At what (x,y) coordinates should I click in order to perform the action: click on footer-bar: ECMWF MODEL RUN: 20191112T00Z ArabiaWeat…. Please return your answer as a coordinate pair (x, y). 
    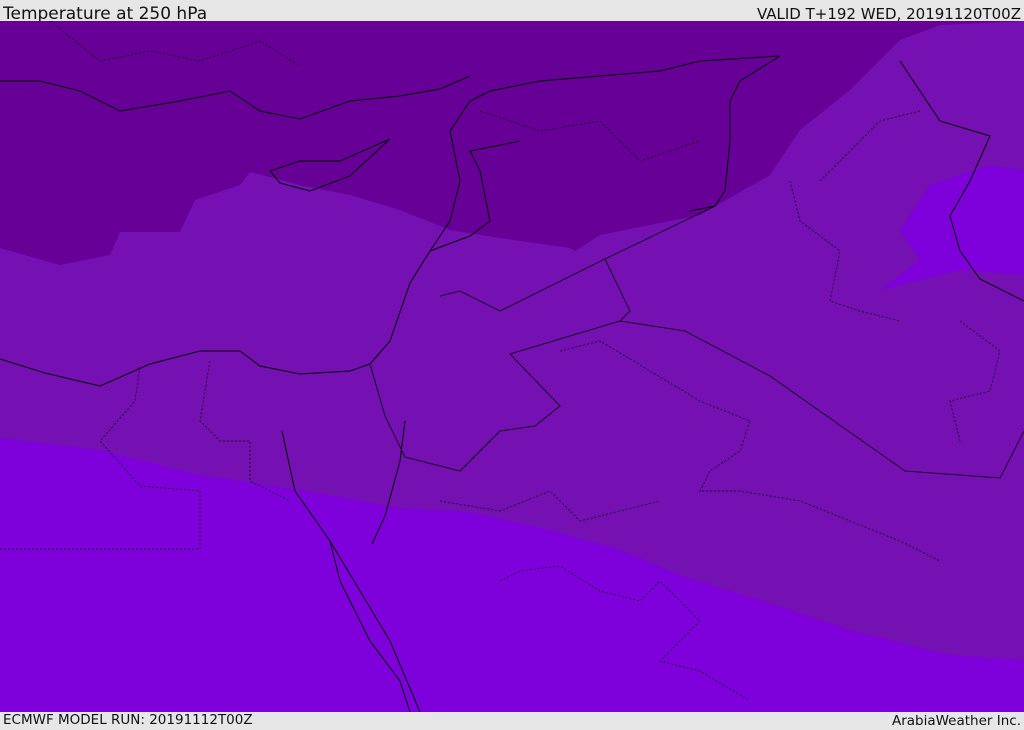
    Looking at the image, I should click on (512, 720).